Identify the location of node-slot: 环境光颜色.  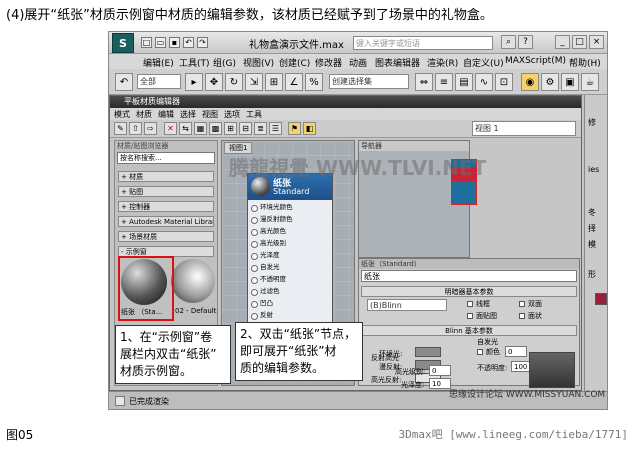
(271, 208).